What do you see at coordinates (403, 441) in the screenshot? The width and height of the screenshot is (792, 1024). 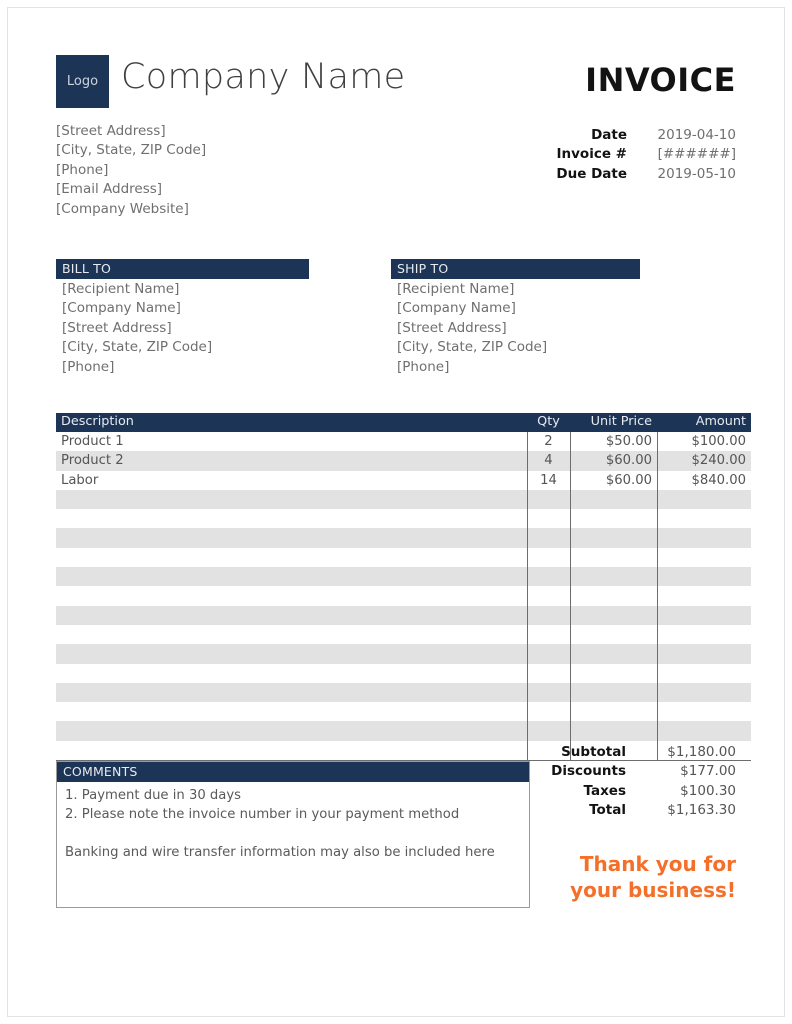 I see `line-item-row: Product 1 2 $50.00 $100.00` at bounding box center [403, 441].